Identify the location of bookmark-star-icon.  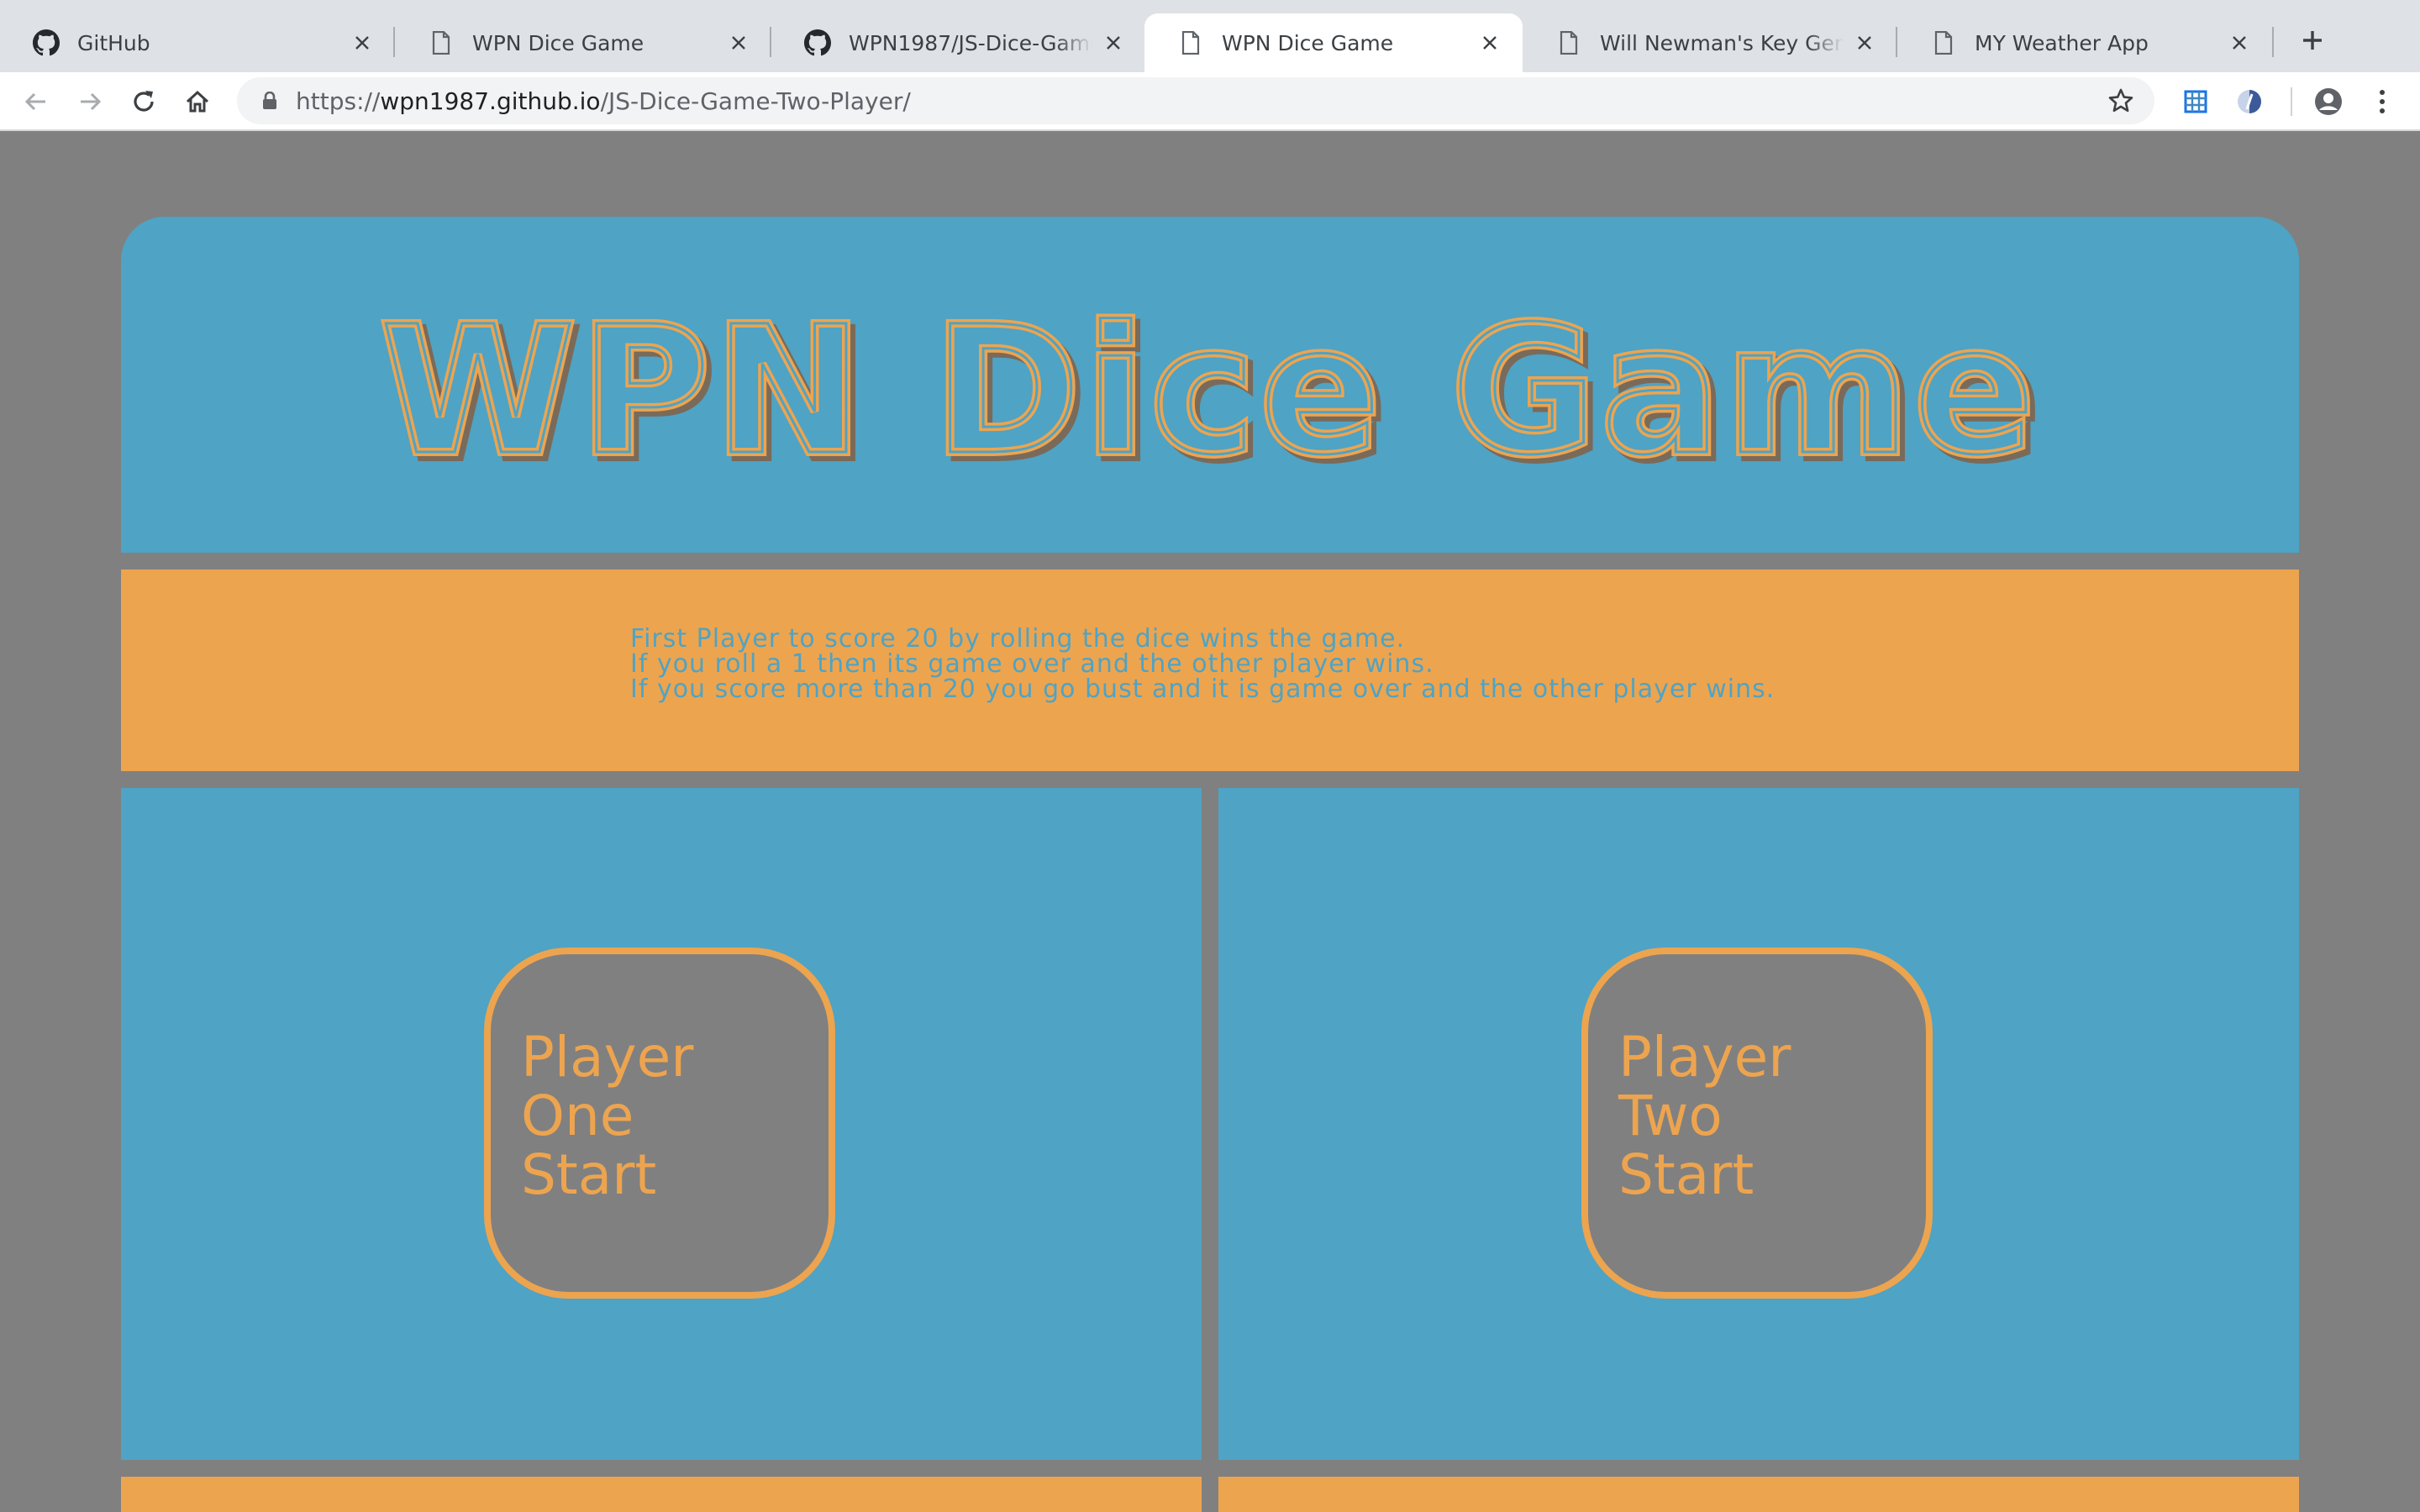
(2121, 101).